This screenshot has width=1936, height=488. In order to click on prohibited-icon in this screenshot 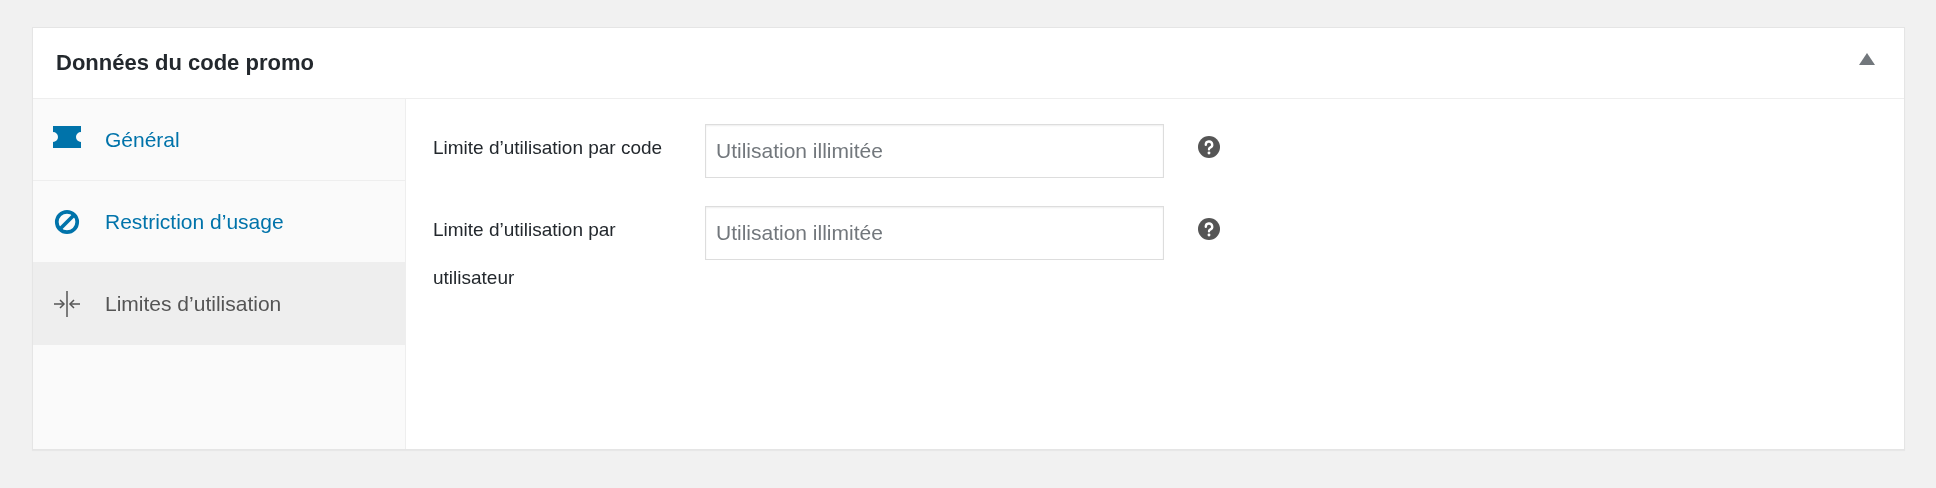, I will do `click(67, 221)`.